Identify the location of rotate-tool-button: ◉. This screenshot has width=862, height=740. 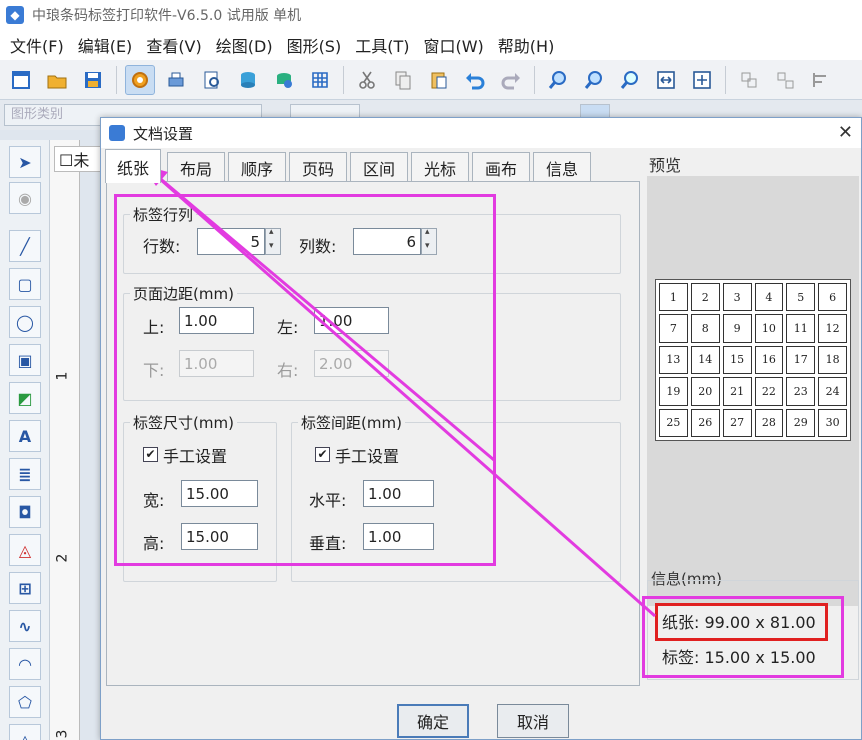
(25, 198).